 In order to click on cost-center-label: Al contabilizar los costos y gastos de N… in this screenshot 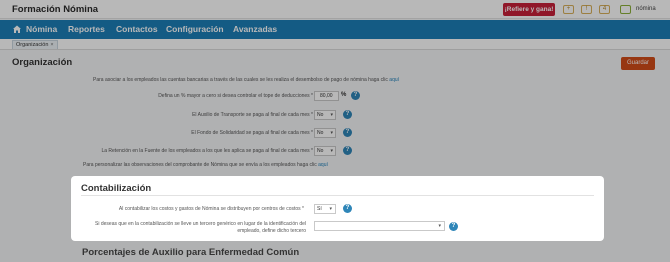, I will do `click(211, 209)`.